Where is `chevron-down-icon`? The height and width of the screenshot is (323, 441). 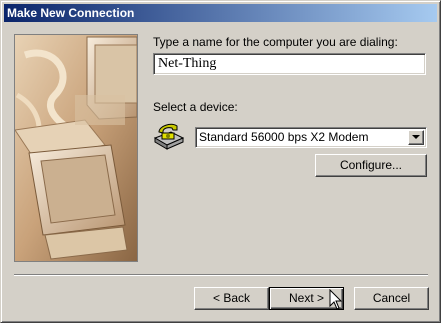
chevron-down-icon is located at coordinates (416, 137).